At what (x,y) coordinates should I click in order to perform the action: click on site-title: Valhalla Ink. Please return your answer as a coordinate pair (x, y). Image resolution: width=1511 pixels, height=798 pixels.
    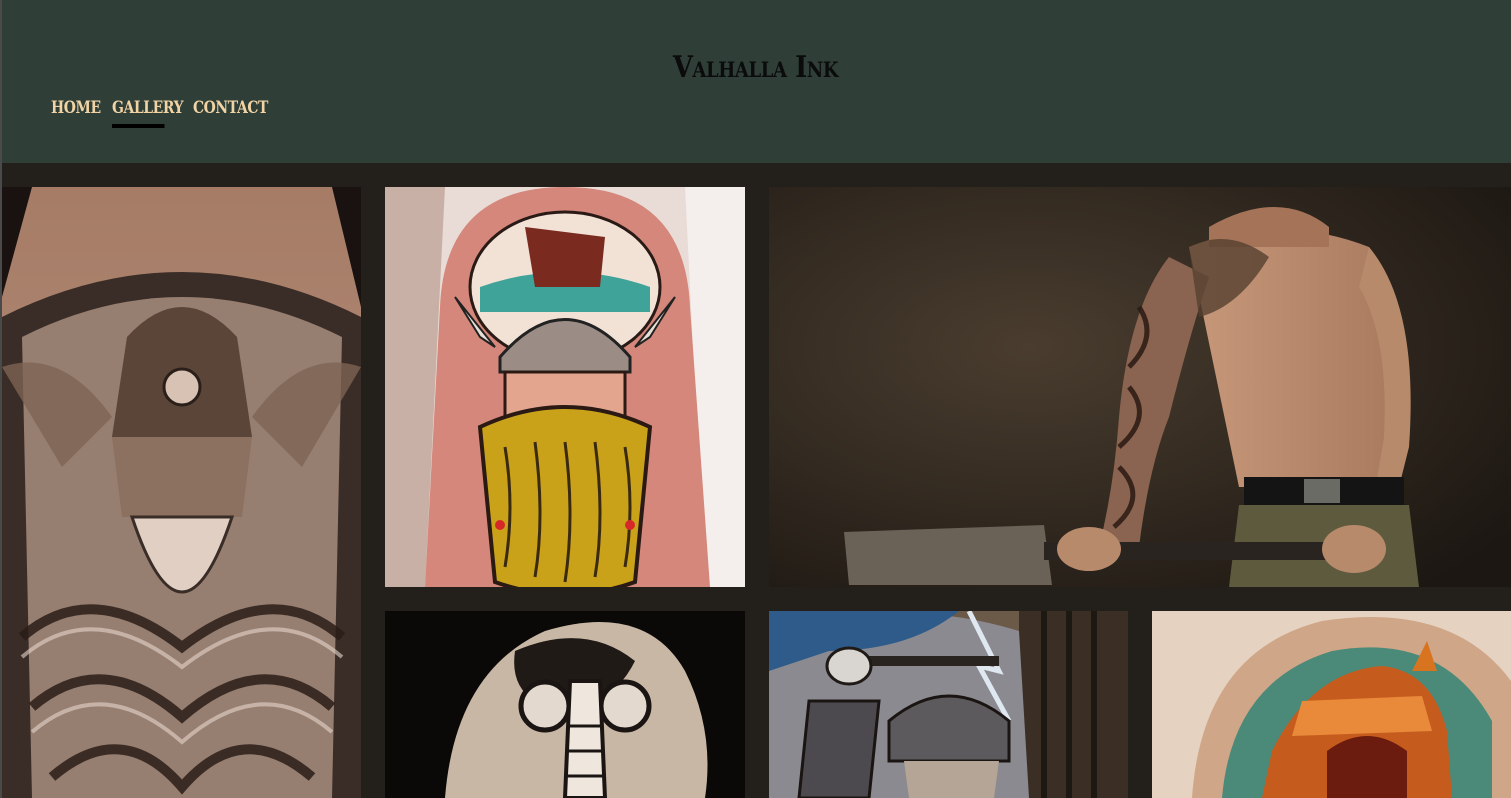
    Looking at the image, I should click on (755, 67).